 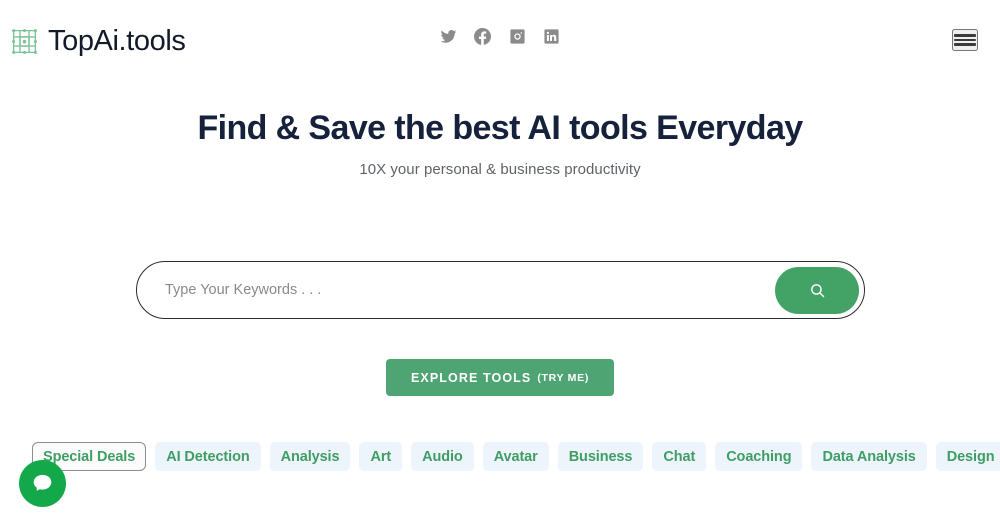 I want to click on category-tag: Chat, so click(x=679, y=456).